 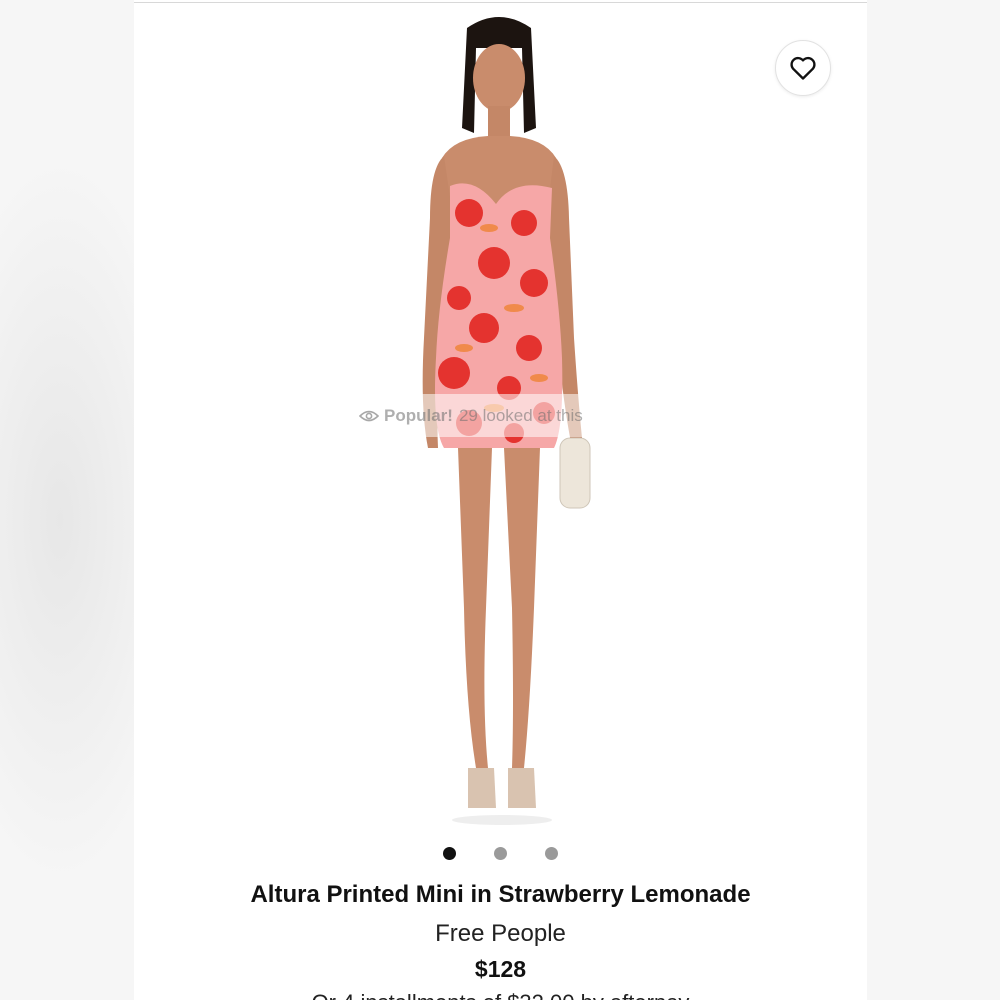 I want to click on right-shoe, so click(x=522, y=788).